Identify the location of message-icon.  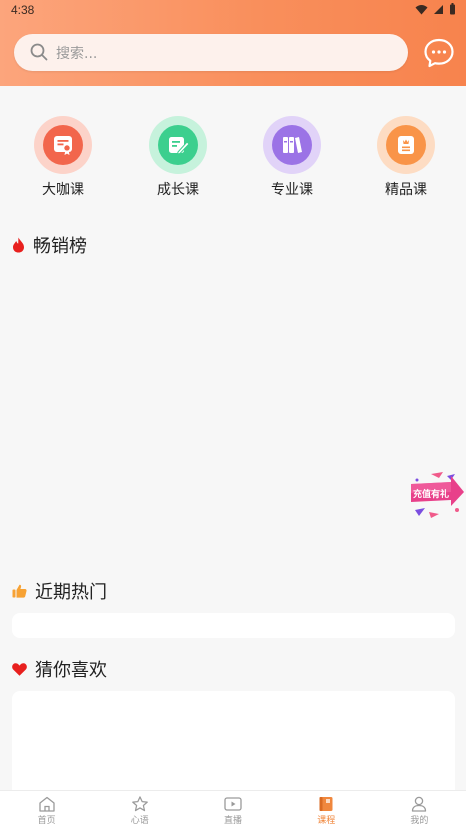
(439, 53).